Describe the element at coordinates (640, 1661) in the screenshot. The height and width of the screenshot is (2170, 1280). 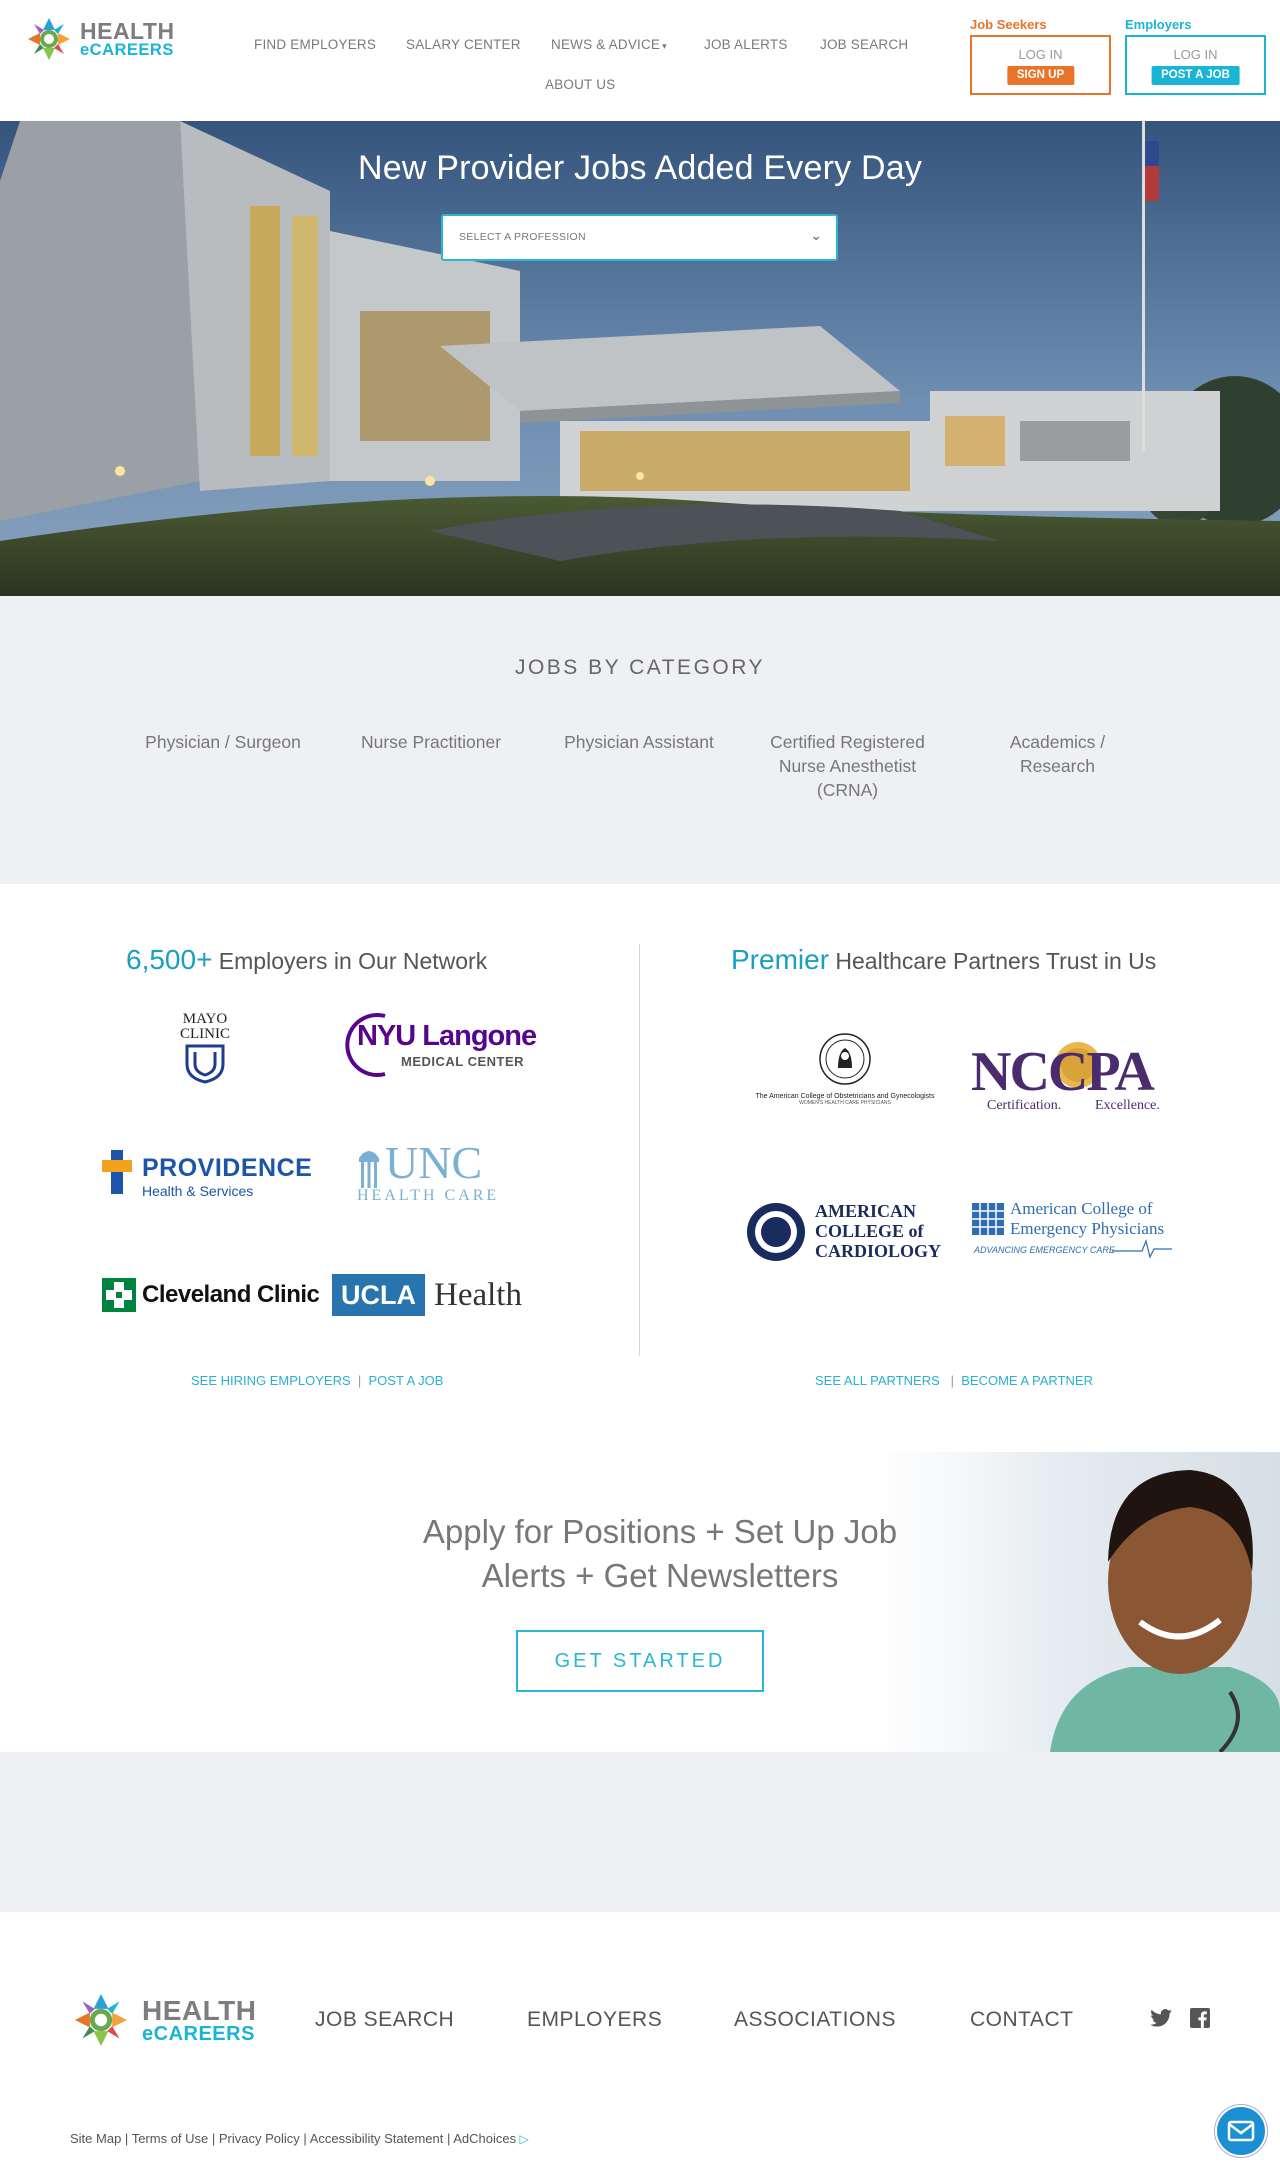
I see `get-started-button: GET STARTED` at that location.